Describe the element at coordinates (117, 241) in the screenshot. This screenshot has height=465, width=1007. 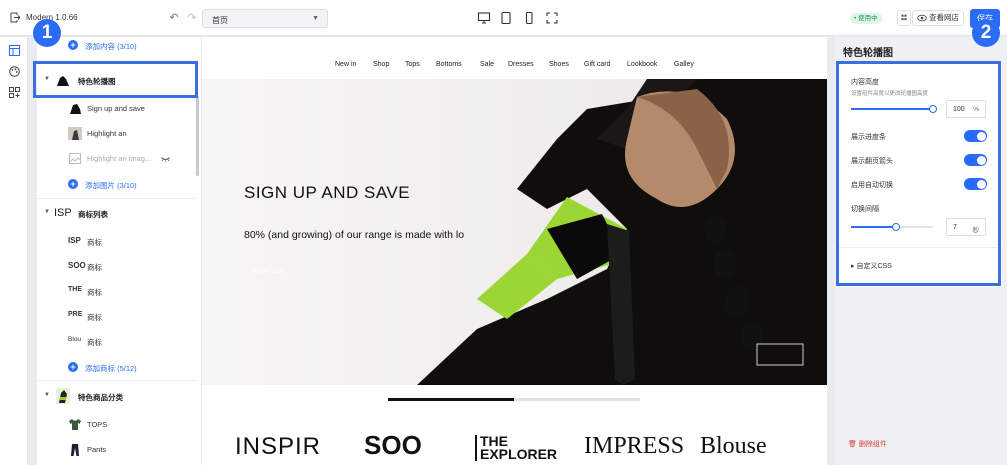
I see `logo-item: ISP 商标` at that location.